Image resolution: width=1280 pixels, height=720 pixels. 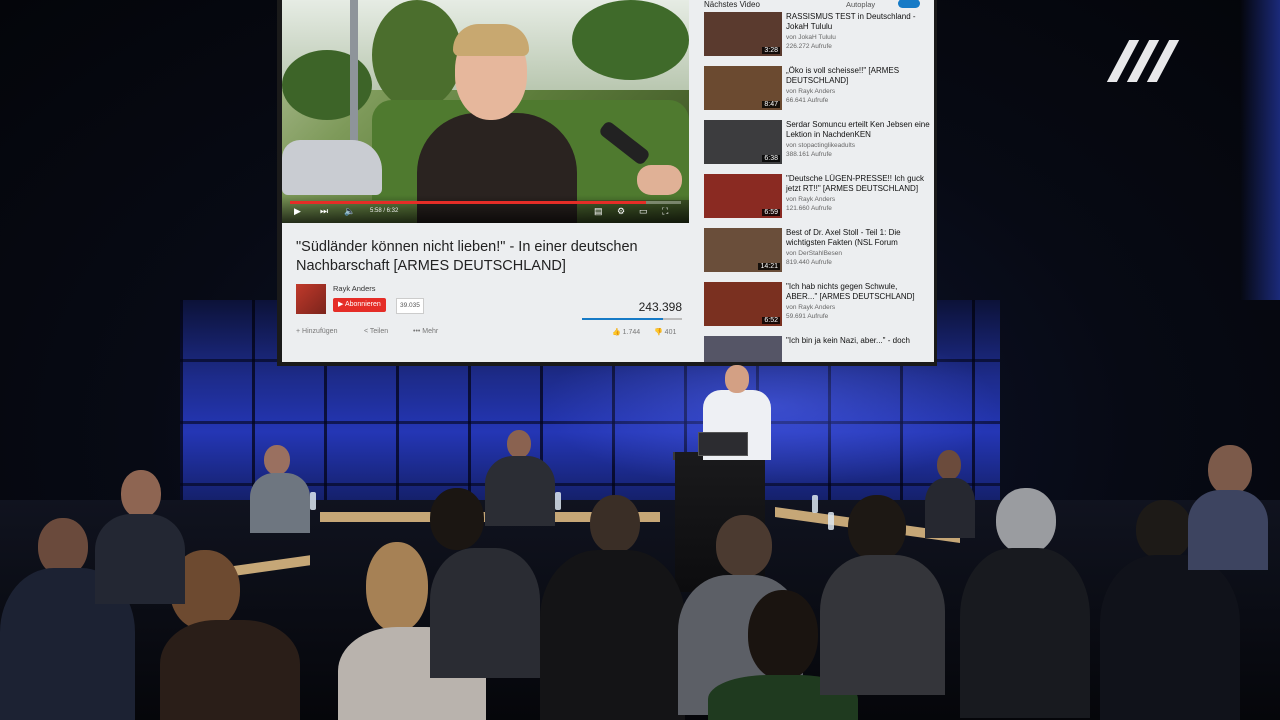 I want to click on channel-name: Rayk Anders, so click(x=354, y=288).